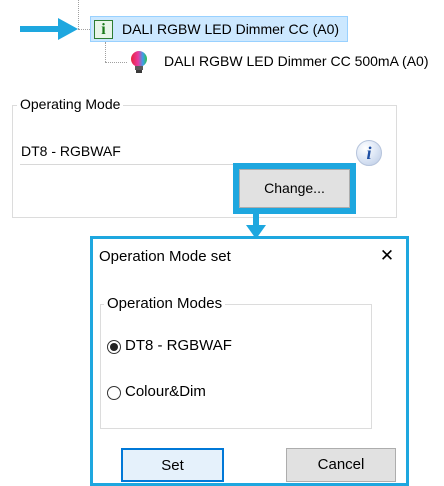 Image resolution: width=444 pixels, height=486 pixels. I want to click on tree-node-label: DALI RGBW LED Dimmer CC (A0), so click(231, 29).